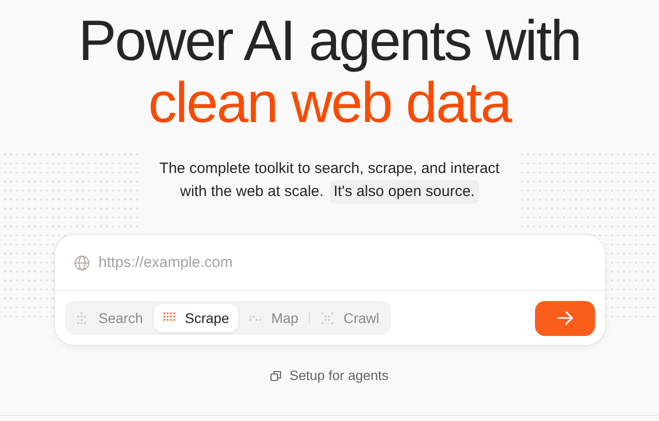 This screenshot has width=659, height=421. Describe the element at coordinates (329, 103) in the screenshot. I see `headline-highlight: clean web data` at that location.